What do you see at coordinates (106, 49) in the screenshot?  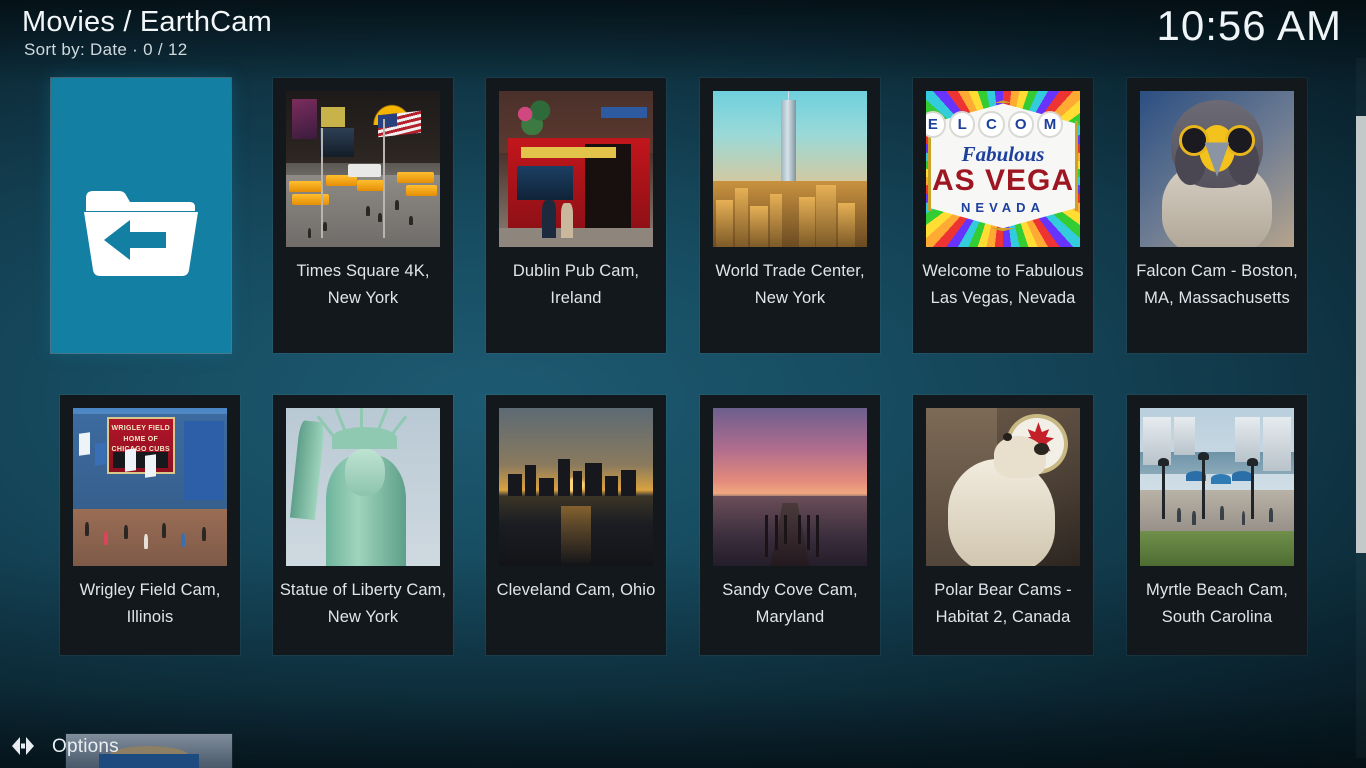 I see `sort-and-count-label: Sort by: Date · 0 / 12` at bounding box center [106, 49].